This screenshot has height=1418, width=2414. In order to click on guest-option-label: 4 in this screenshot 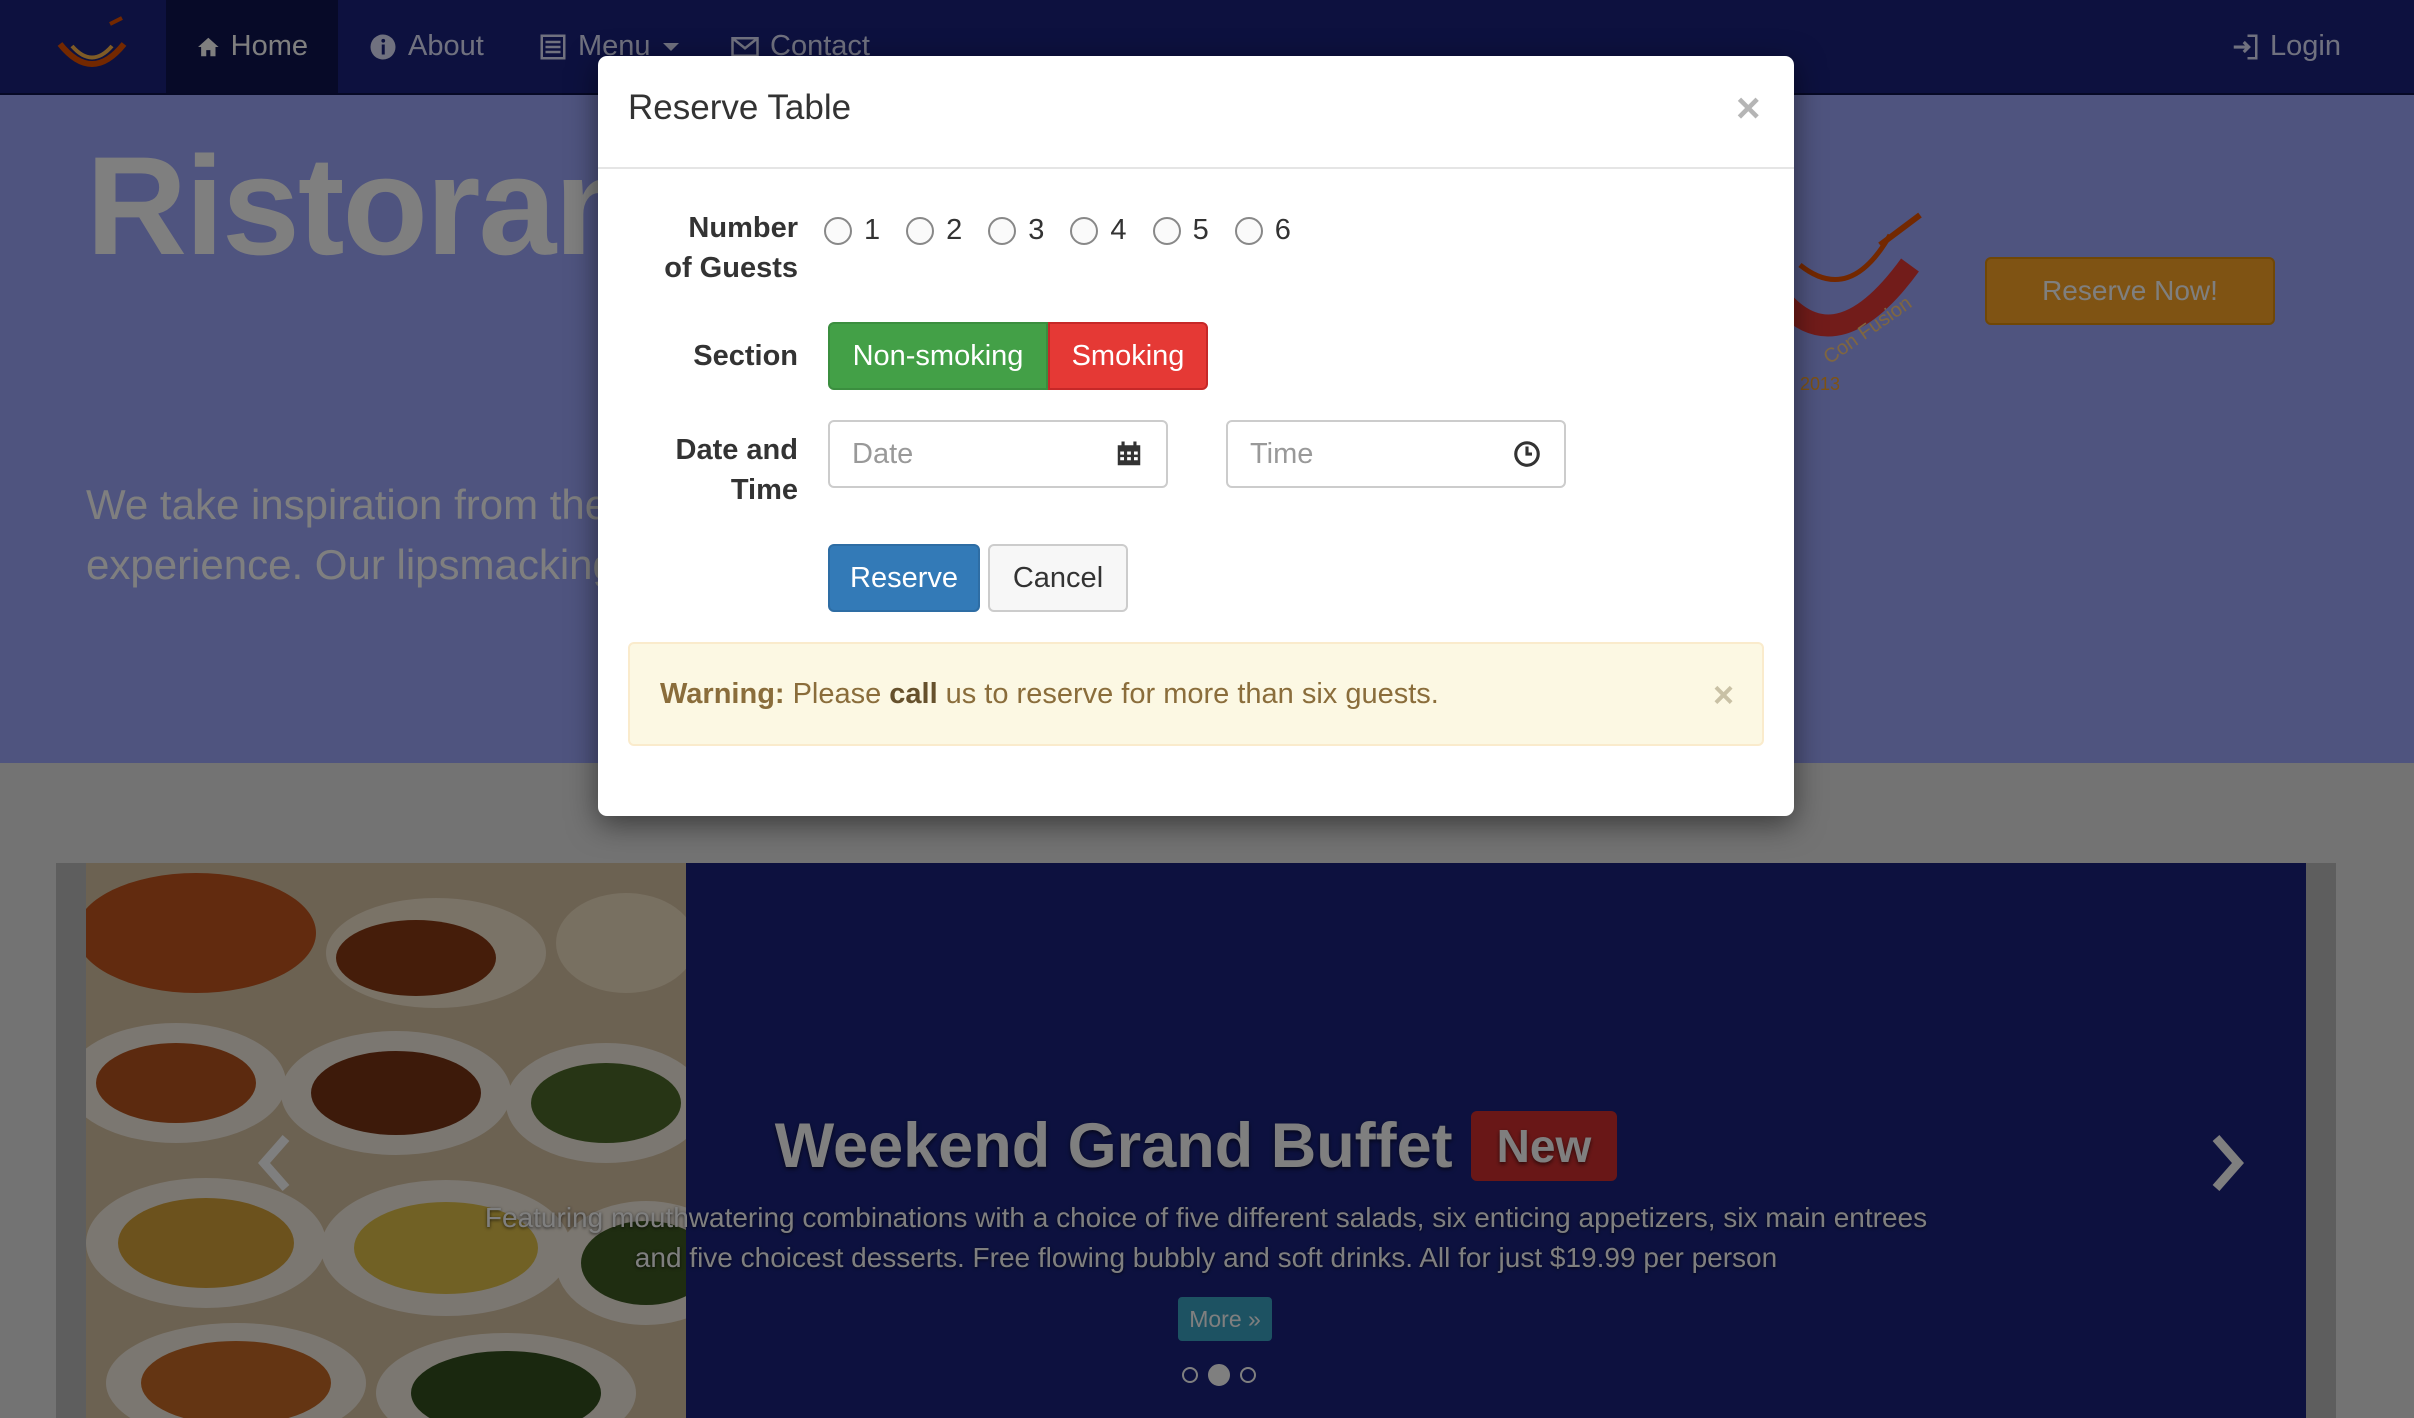, I will do `click(1118, 230)`.